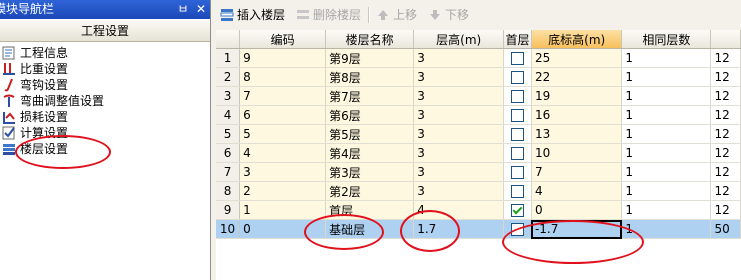  Describe the element at coordinates (370, 172) in the screenshot. I see `cell-floor-name: 第3层` at that location.